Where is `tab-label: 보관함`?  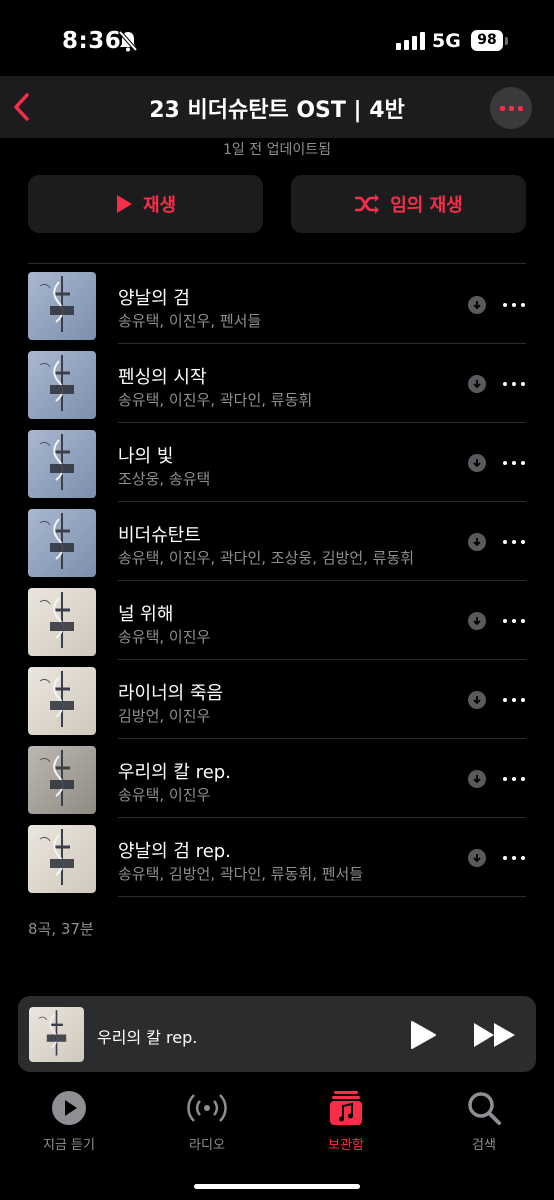
tab-label: 보관함 is located at coordinates (346, 1145).